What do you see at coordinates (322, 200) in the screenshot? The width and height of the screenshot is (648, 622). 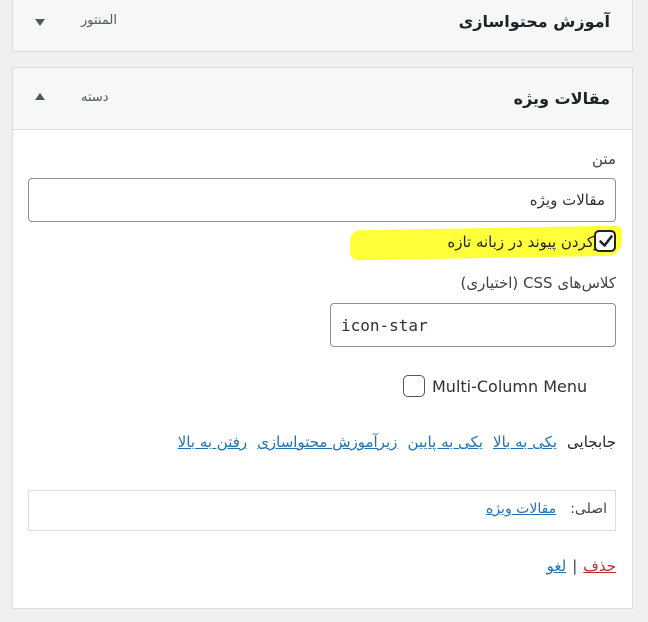 I see `nav-label-input: مقالات ویژه` at bounding box center [322, 200].